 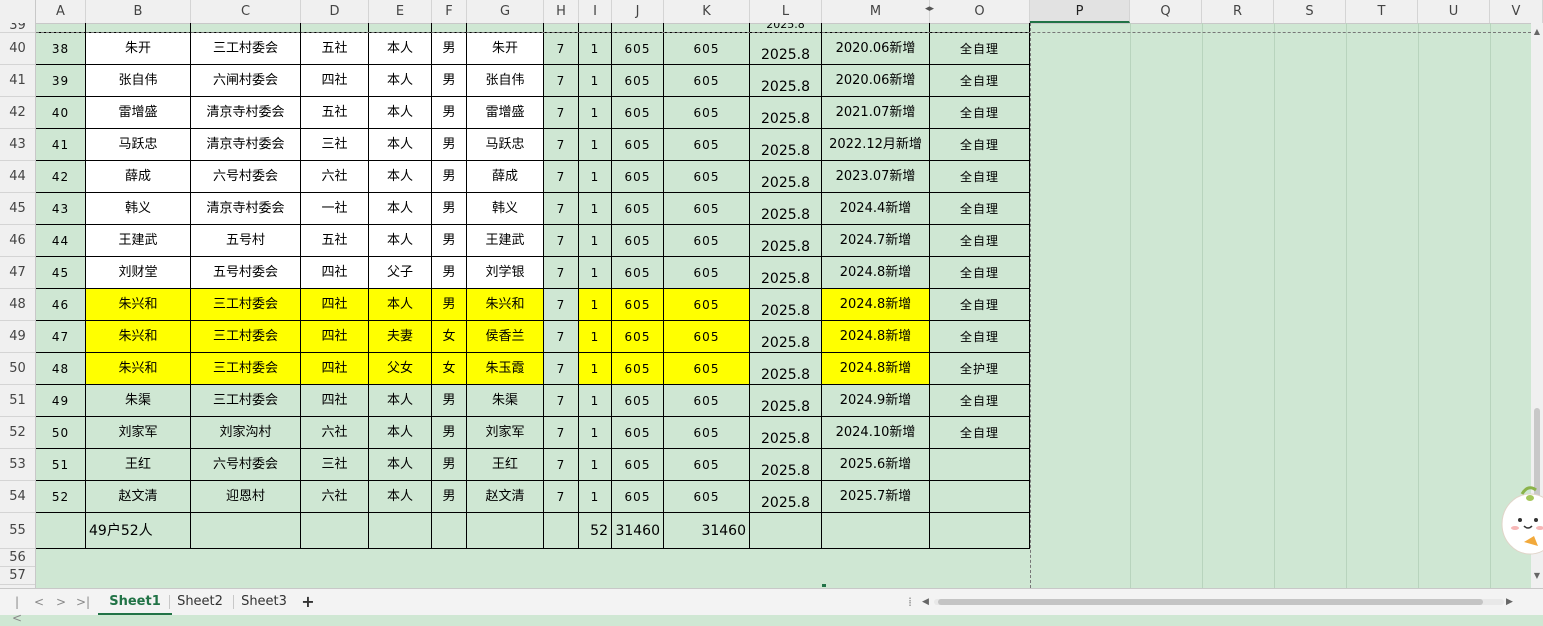 What do you see at coordinates (138, 113) in the screenshot?
I see `cell-b42: 雷增盛` at bounding box center [138, 113].